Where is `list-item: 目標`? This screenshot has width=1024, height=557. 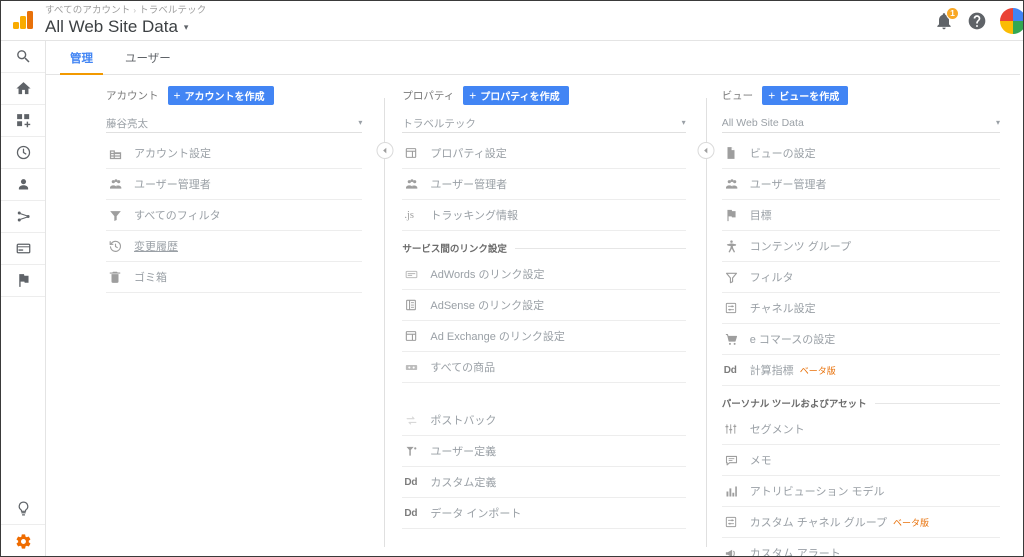 list-item: 目標 is located at coordinates (860, 215).